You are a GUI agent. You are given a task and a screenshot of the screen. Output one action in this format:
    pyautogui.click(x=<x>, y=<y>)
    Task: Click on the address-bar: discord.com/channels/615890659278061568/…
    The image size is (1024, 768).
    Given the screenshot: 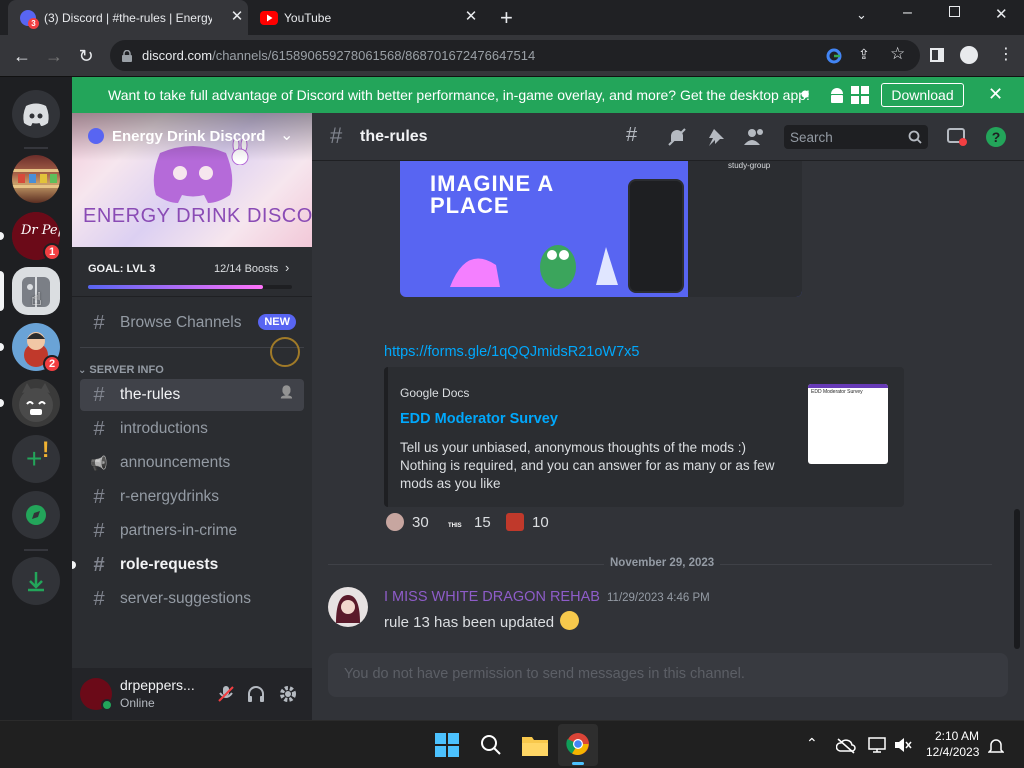 What is the action you would take?
    pyautogui.click(x=515, y=55)
    